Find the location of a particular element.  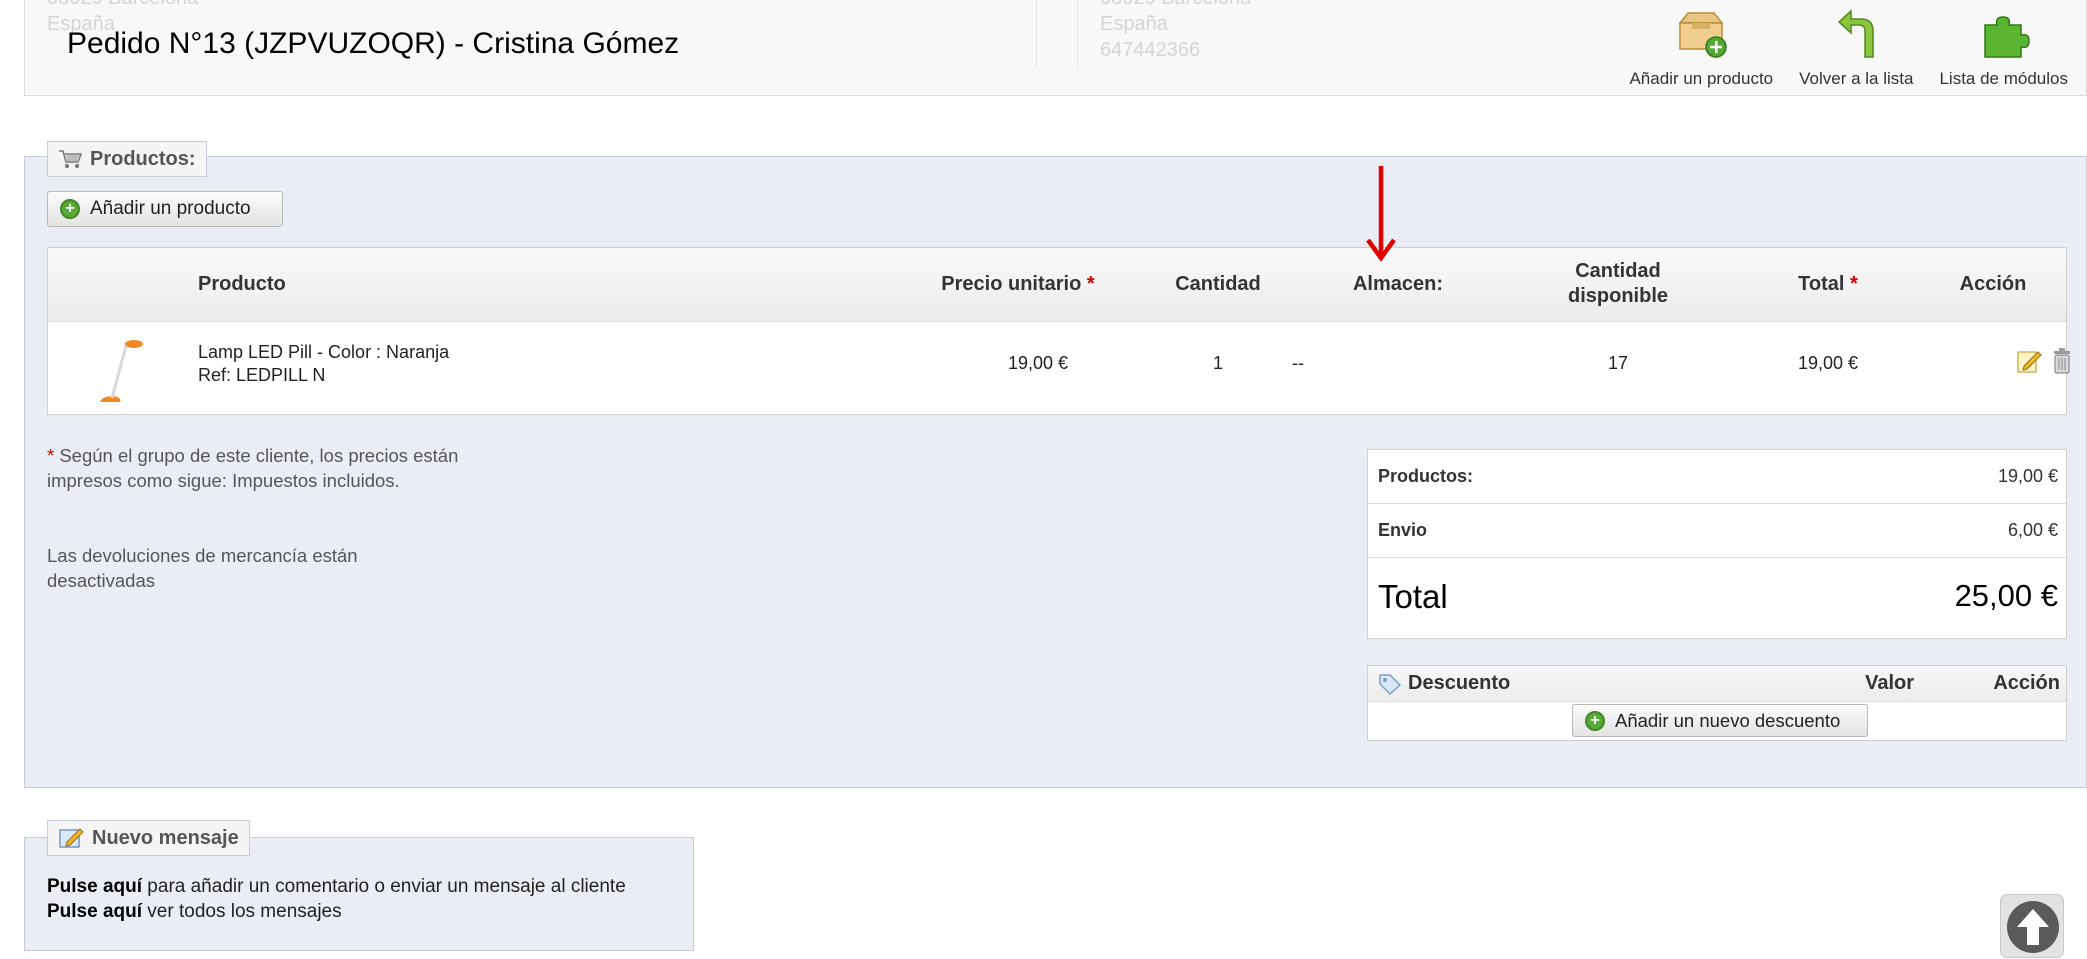

delete-icon is located at coordinates (2062, 361).